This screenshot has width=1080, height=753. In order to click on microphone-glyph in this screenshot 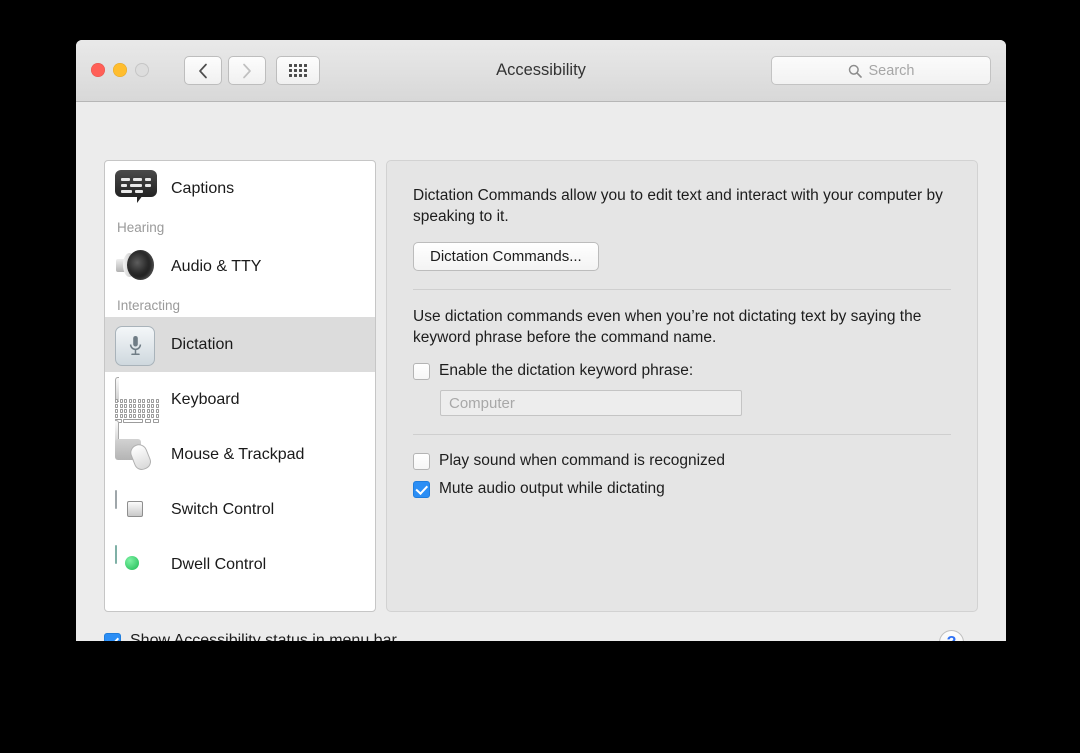, I will do `click(135, 346)`.